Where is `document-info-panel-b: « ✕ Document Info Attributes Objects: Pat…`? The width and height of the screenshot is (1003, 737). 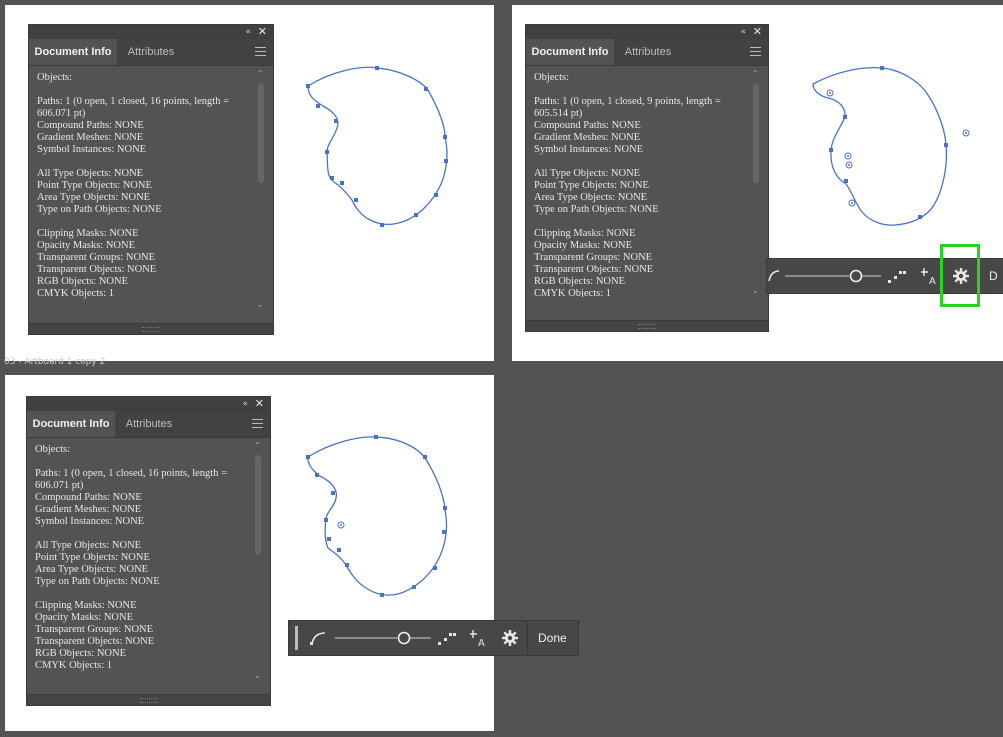 document-info-panel-b: « ✕ Document Info Attributes Objects: Pat… is located at coordinates (647, 178).